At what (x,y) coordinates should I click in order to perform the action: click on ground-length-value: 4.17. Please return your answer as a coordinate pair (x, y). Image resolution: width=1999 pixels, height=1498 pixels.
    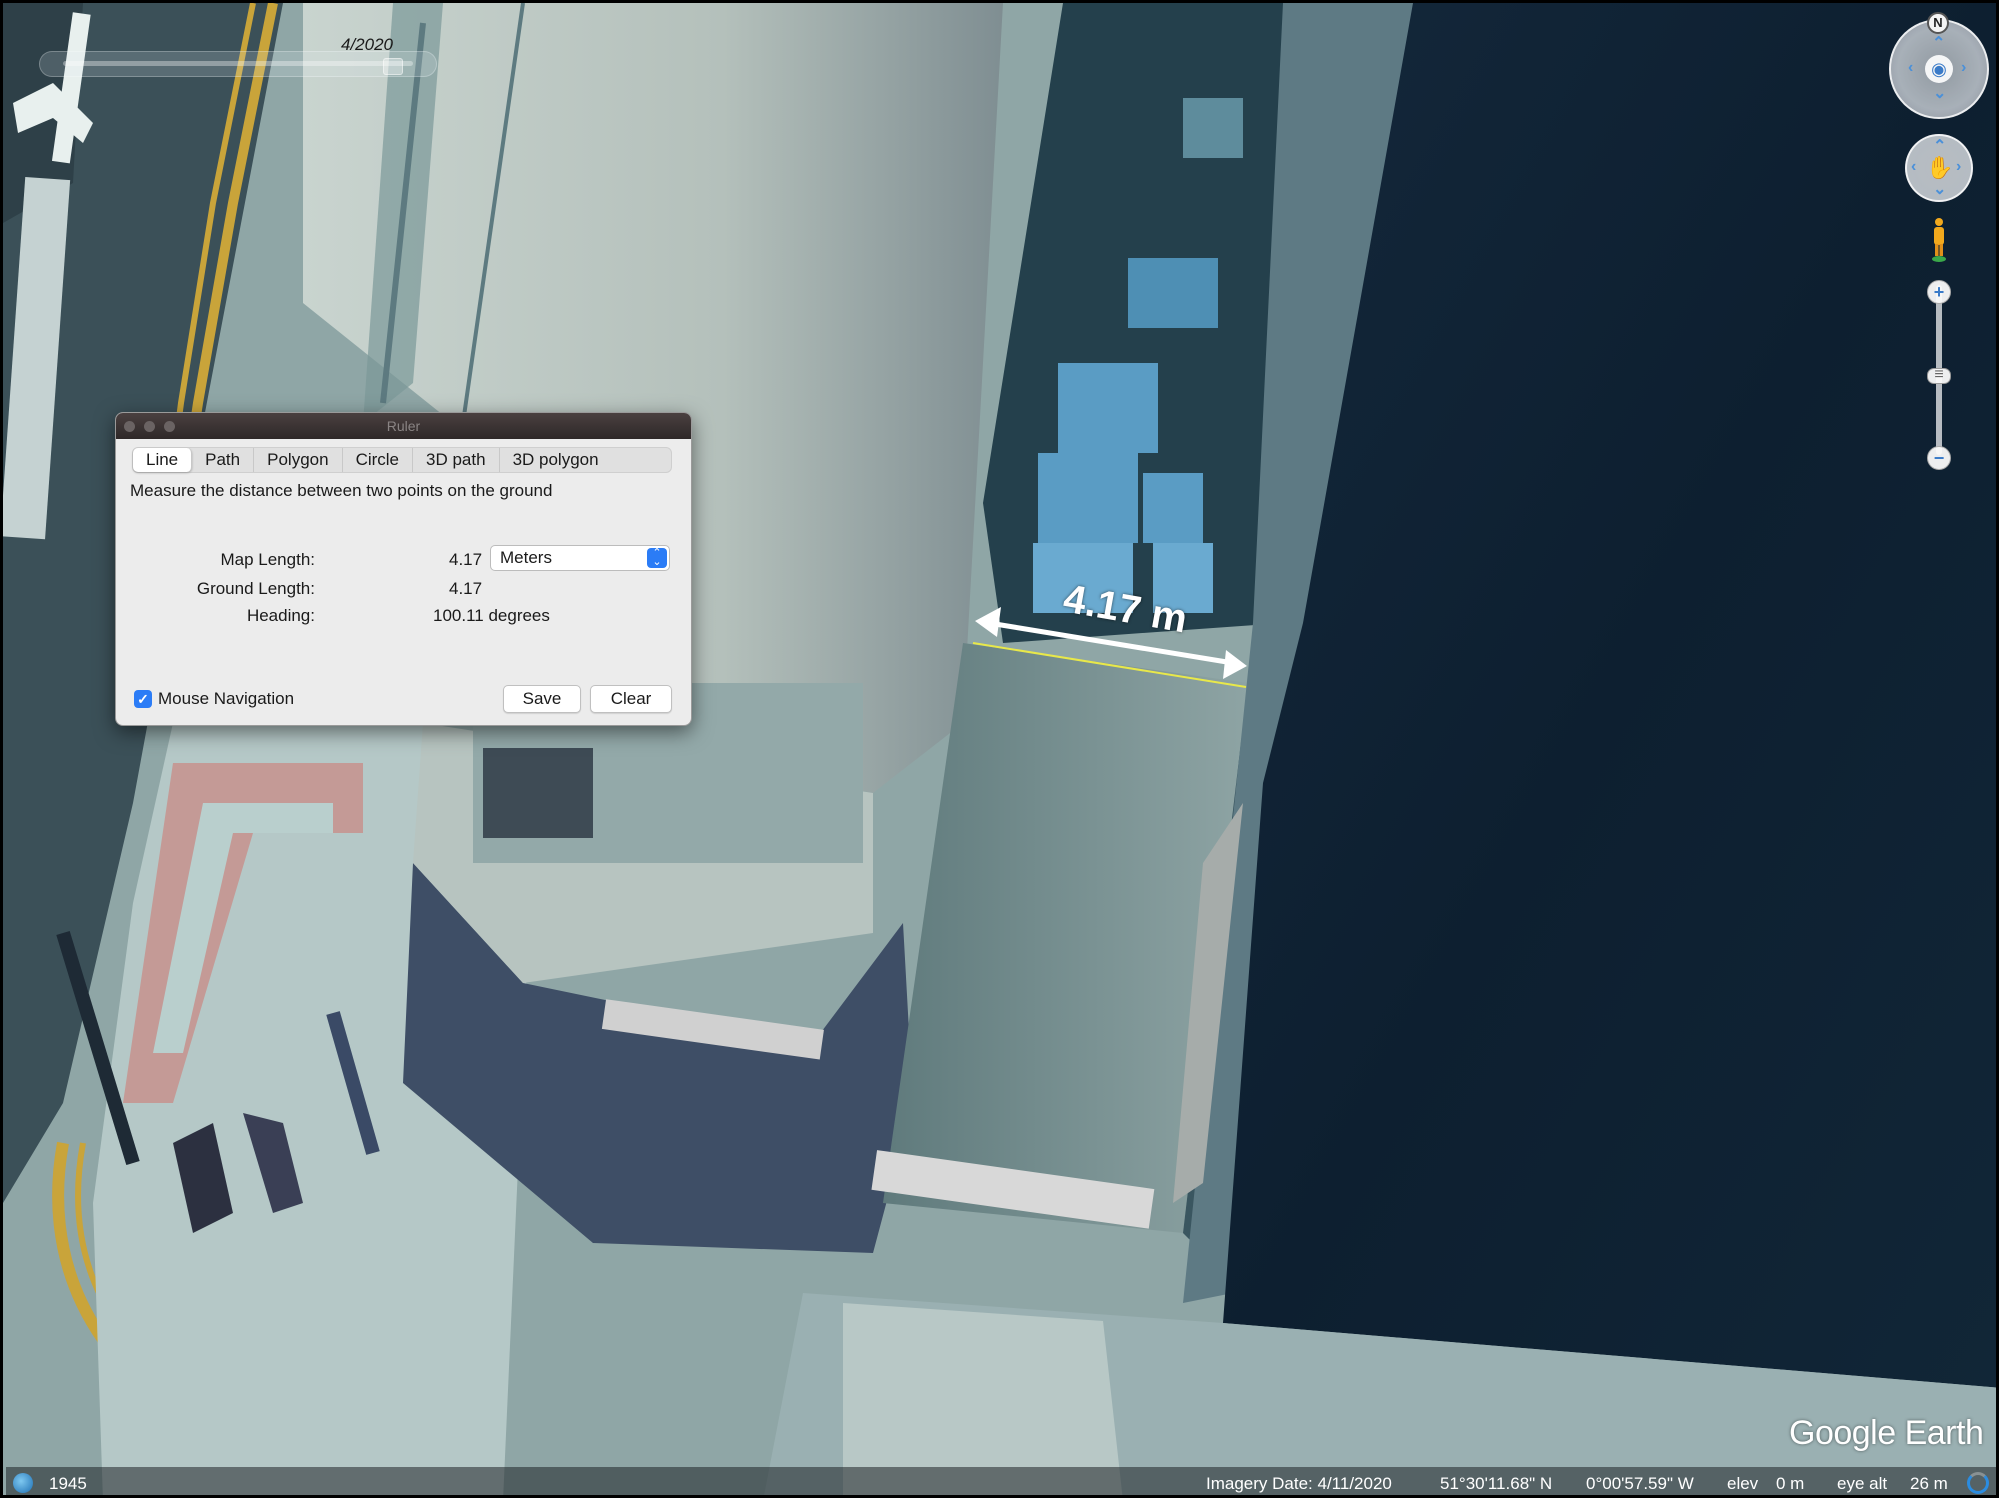
    Looking at the image, I should click on (466, 588).